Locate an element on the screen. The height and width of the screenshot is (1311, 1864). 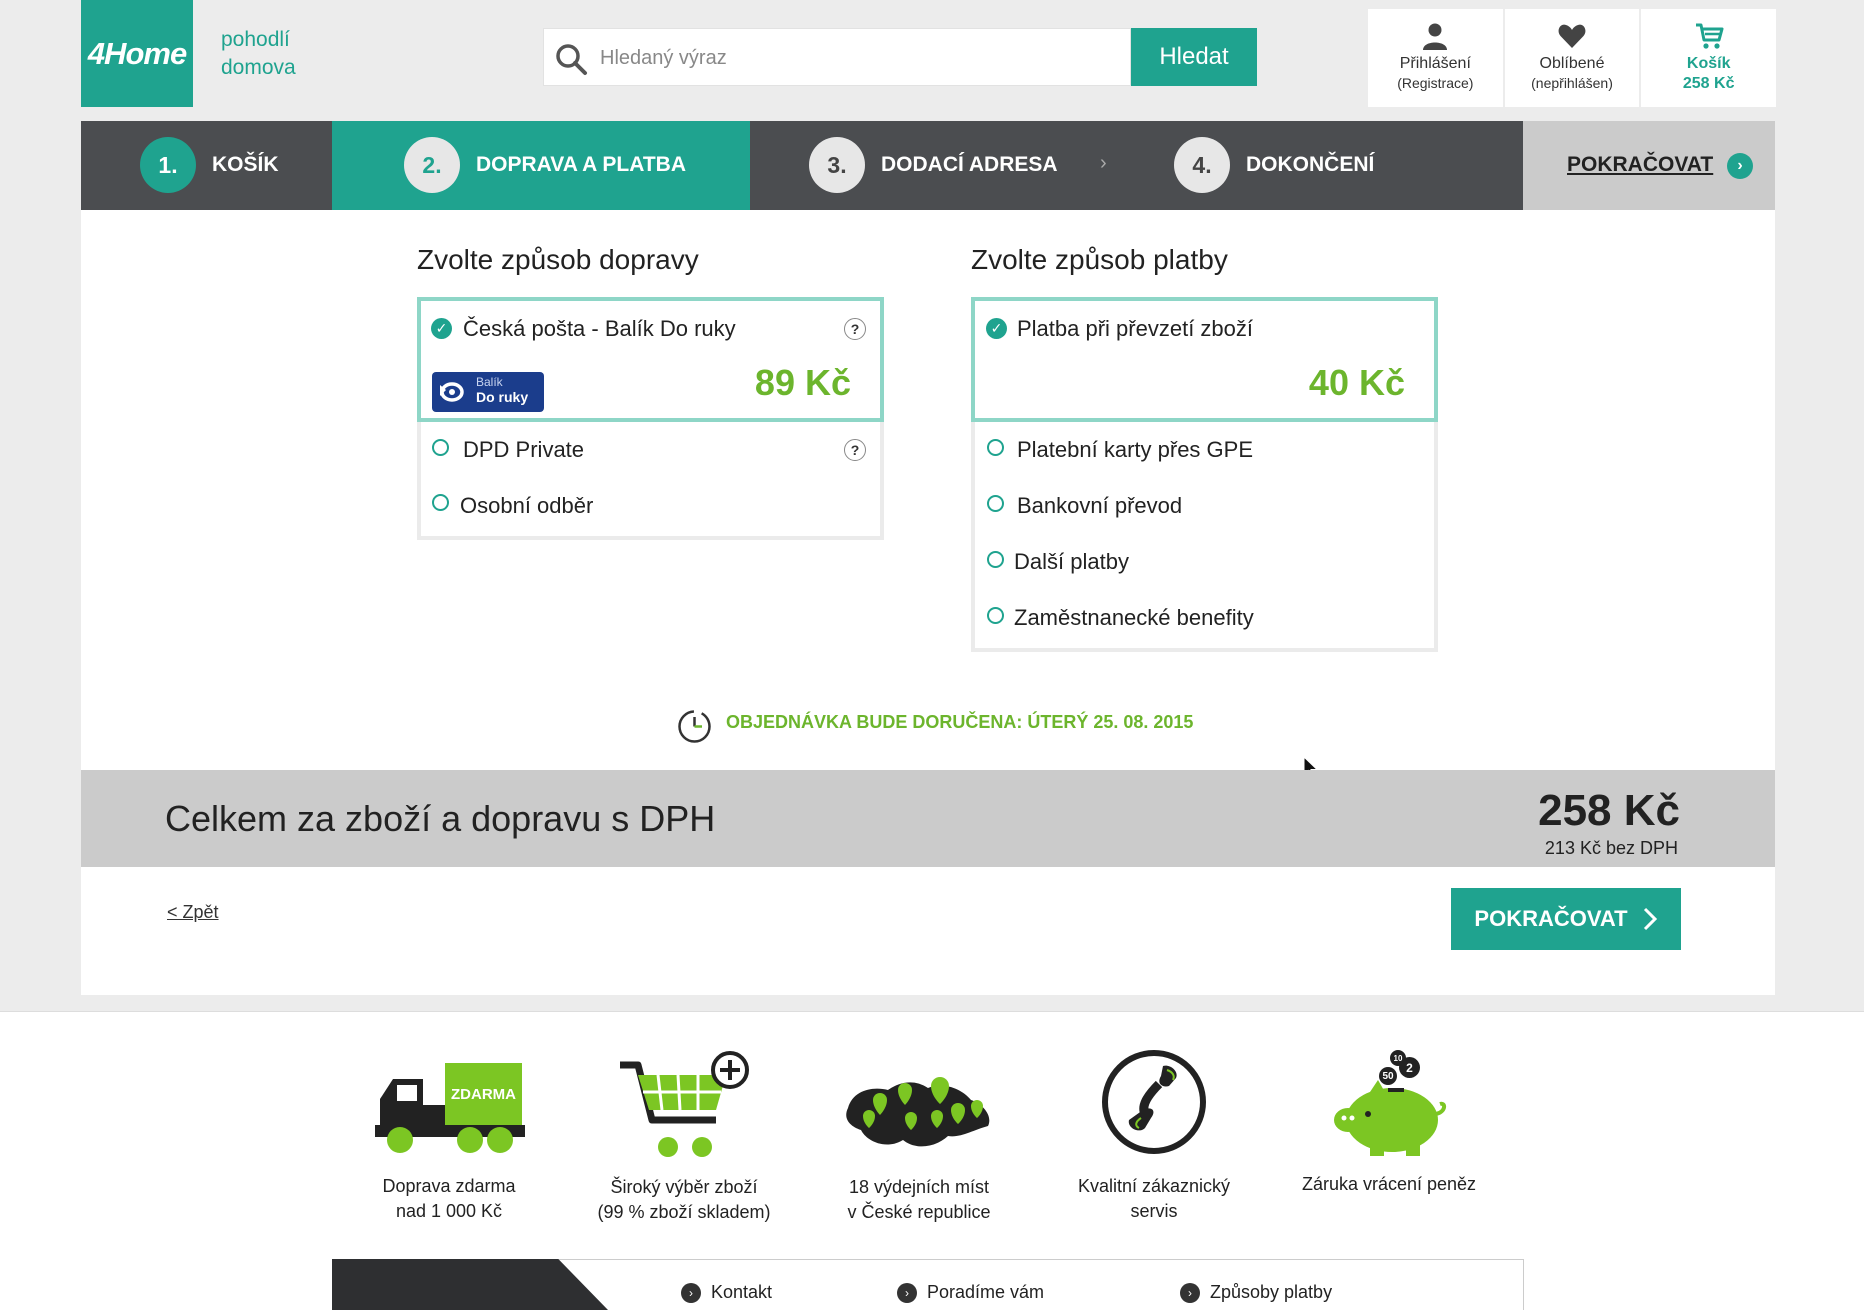
favorites-status: (nepřihlášen) is located at coordinates (1572, 83).